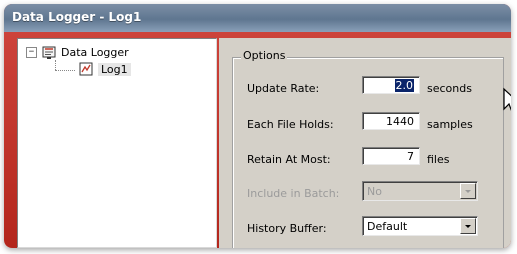  I want to click on include-batch-value: No, so click(374, 191).